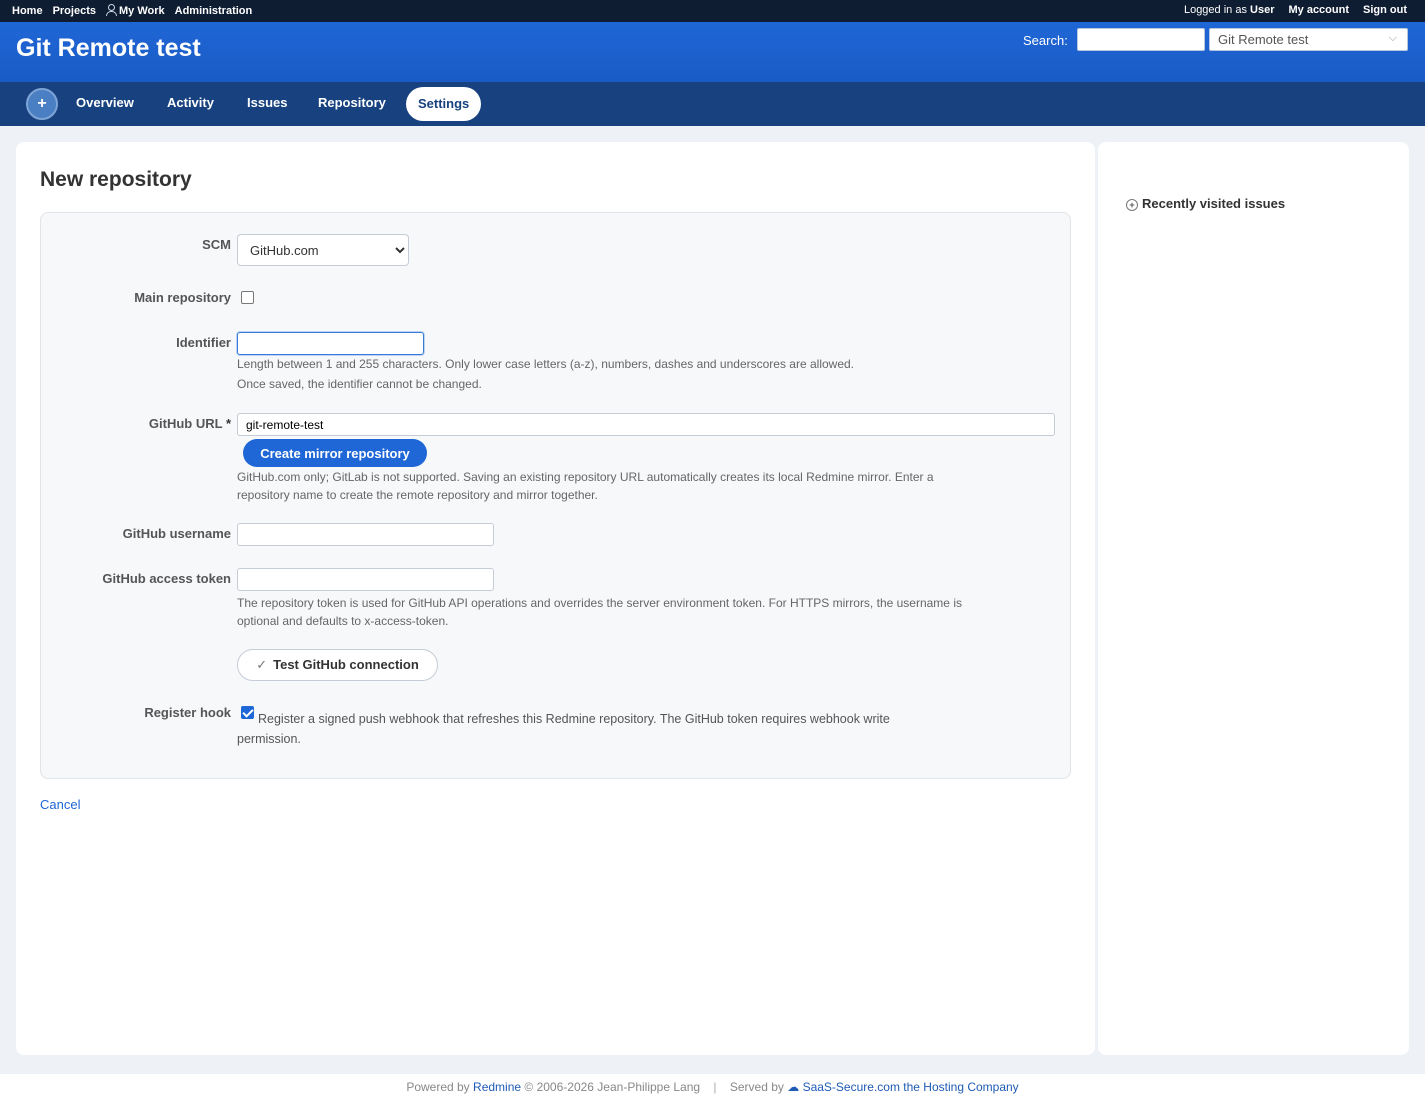 The image size is (1425, 1100). I want to click on header: Git Remote test Search, so click(712, 52).